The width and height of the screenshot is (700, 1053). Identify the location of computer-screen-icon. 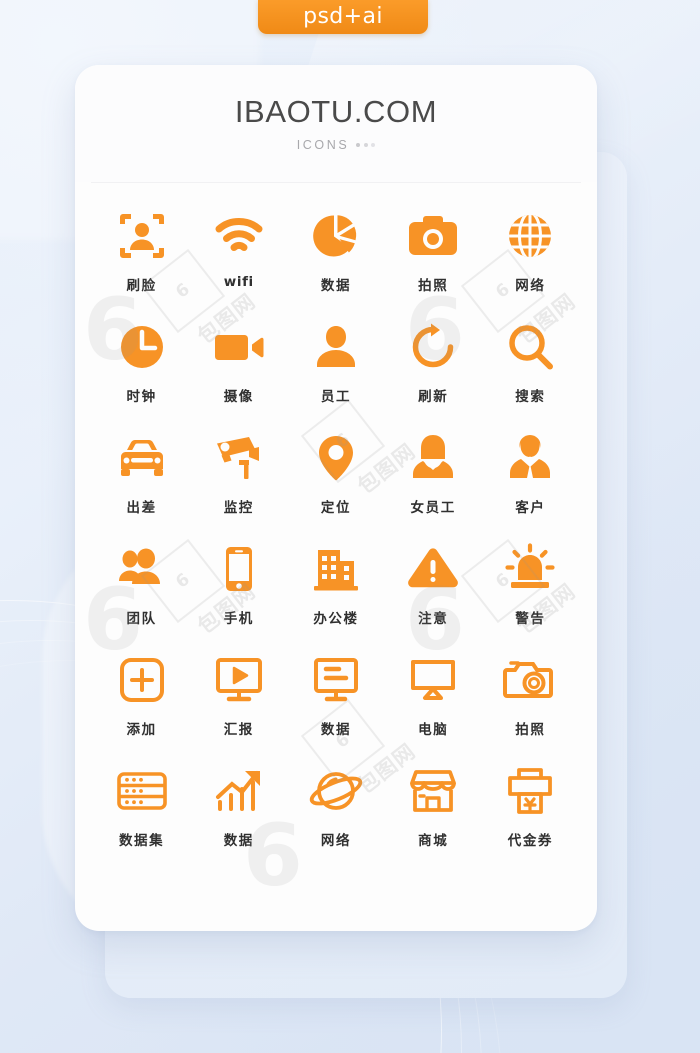
(433, 680).